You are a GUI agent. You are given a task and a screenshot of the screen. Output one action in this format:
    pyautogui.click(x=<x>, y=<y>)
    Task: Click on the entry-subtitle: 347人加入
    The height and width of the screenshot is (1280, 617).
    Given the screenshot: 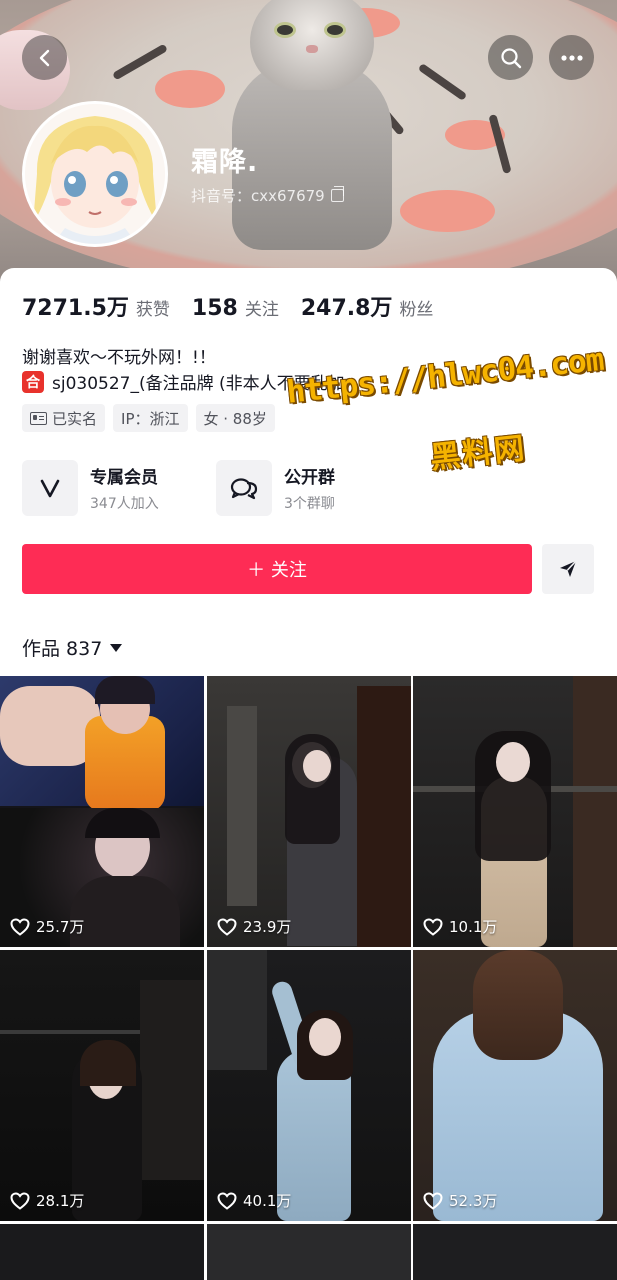 What is the action you would take?
    pyautogui.click(x=124, y=504)
    